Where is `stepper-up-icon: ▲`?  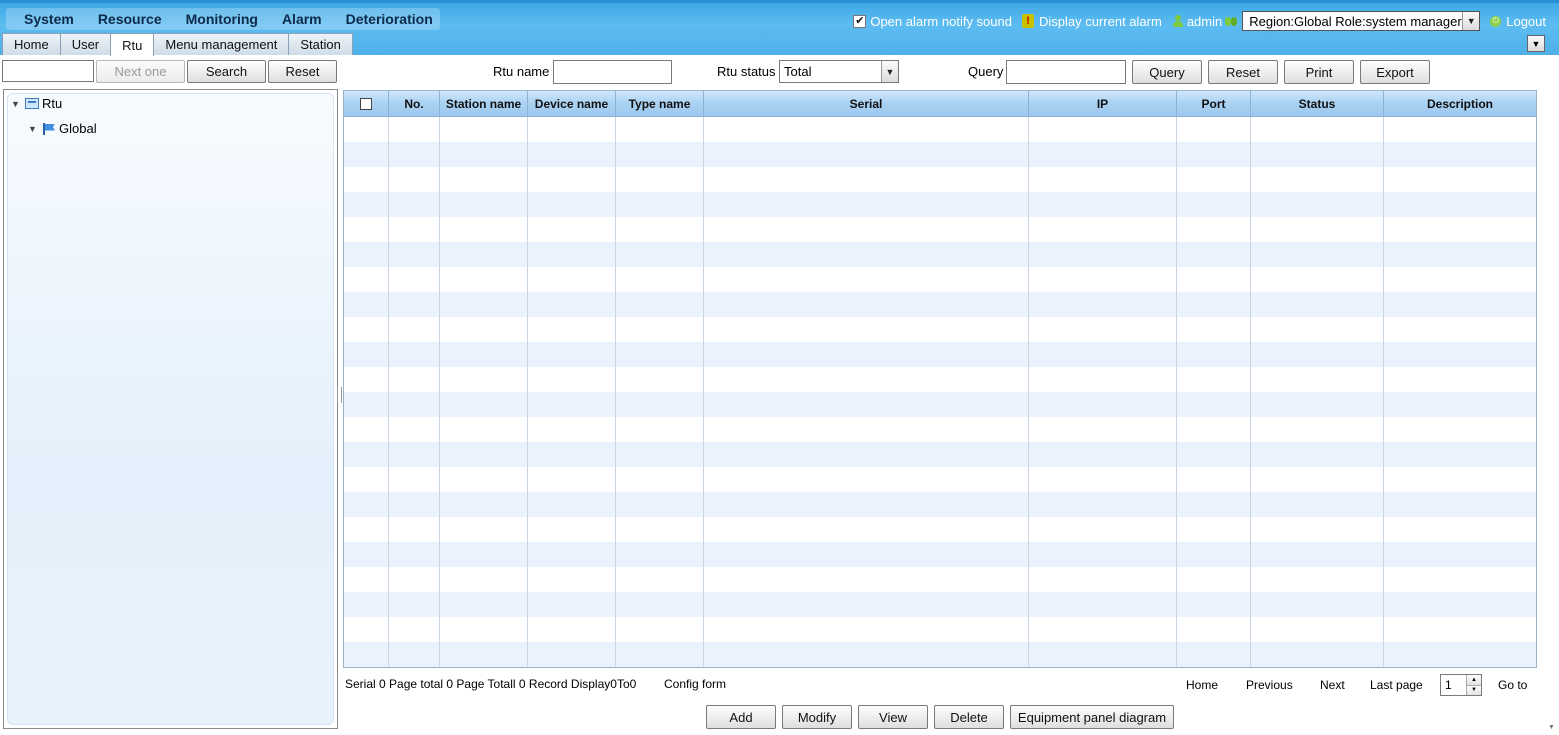
stepper-up-icon: ▲ is located at coordinates (1474, 680).